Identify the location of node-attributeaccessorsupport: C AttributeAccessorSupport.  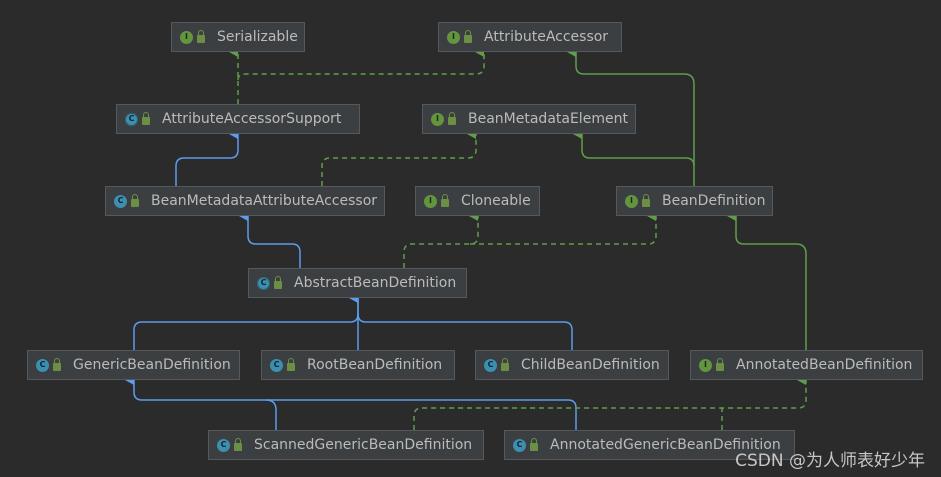
(238, 119).